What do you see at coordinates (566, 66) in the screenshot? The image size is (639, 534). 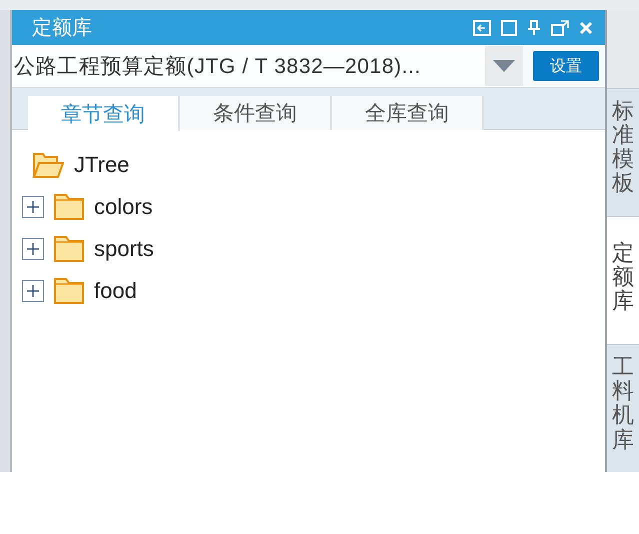 I see `settings-button: 设置` at bounding box center [566, 66].